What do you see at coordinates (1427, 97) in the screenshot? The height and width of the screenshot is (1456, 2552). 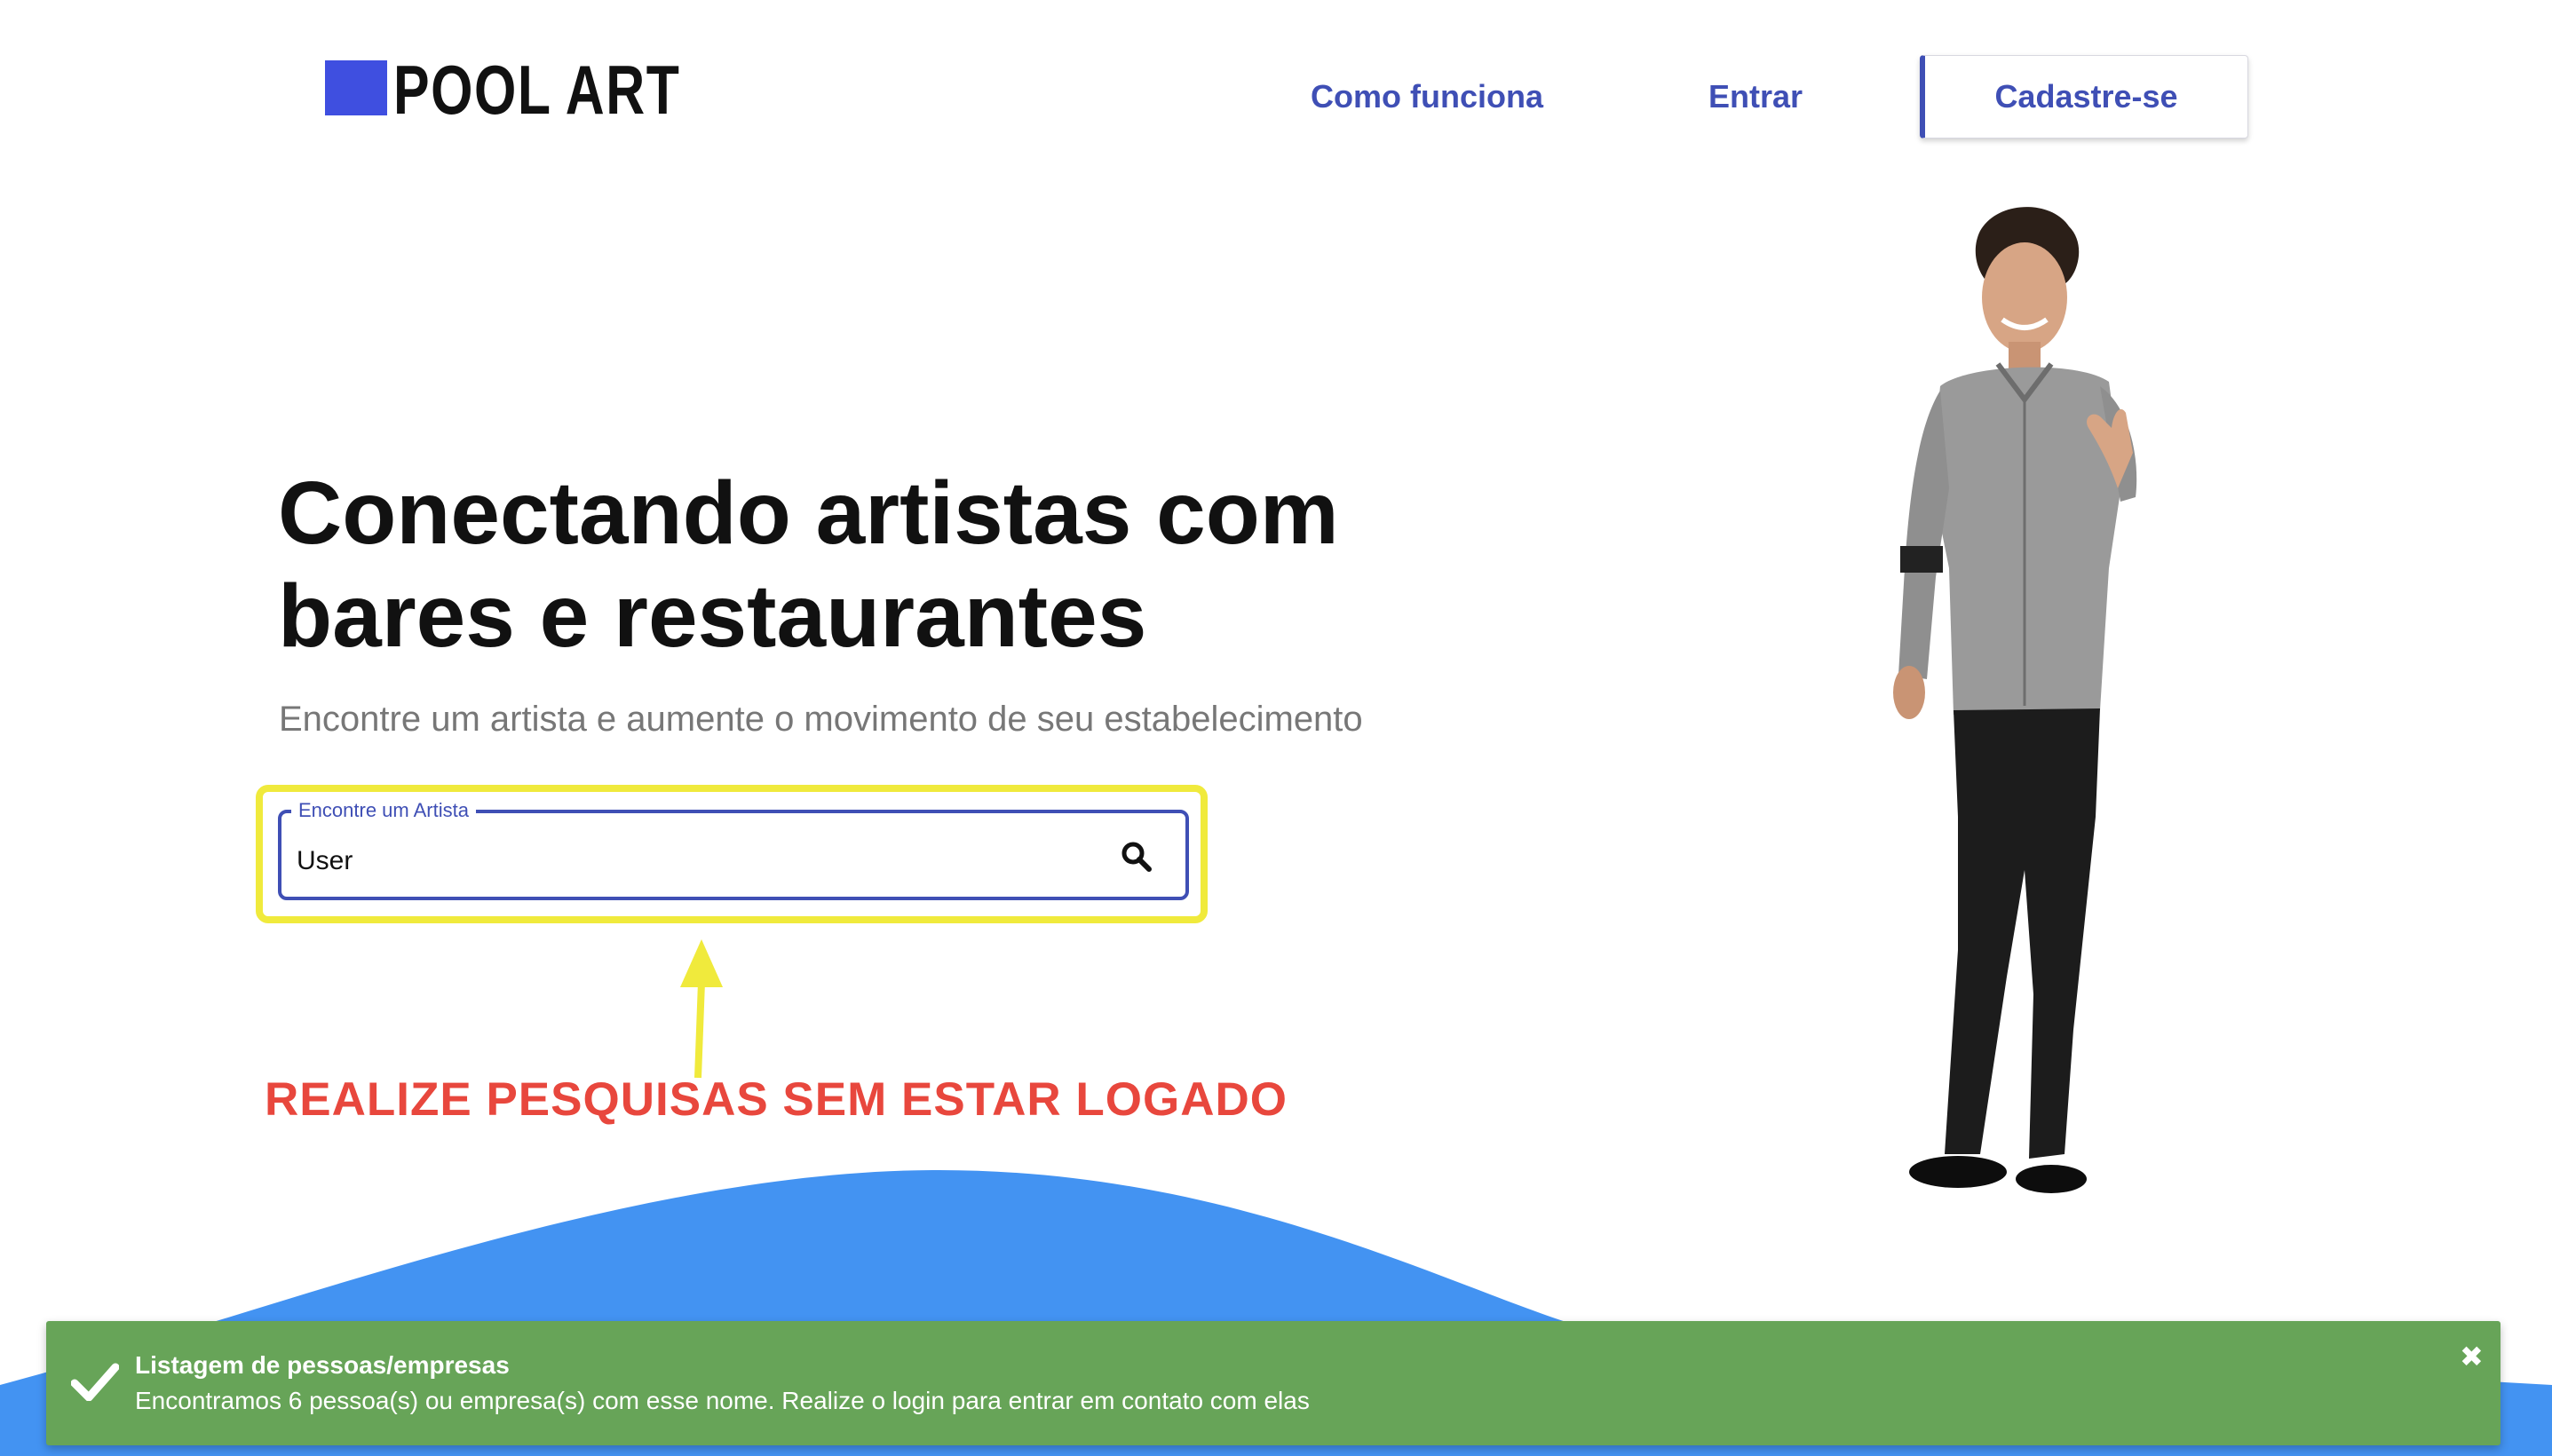 I see `nav-how-it-works: Como funciona` at bounding box center [1427, 97].